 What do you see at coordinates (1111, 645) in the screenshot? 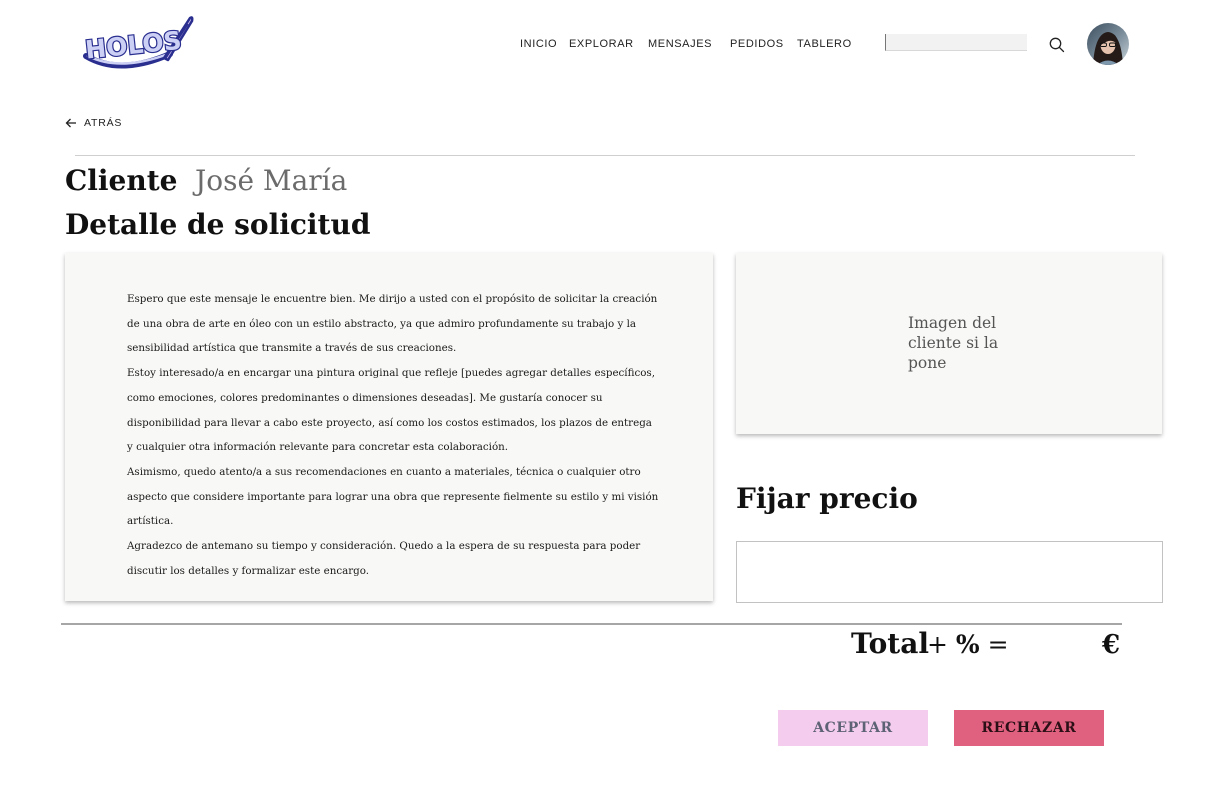
I see `currency-symbol: €` at bounding box center [1111, 645].